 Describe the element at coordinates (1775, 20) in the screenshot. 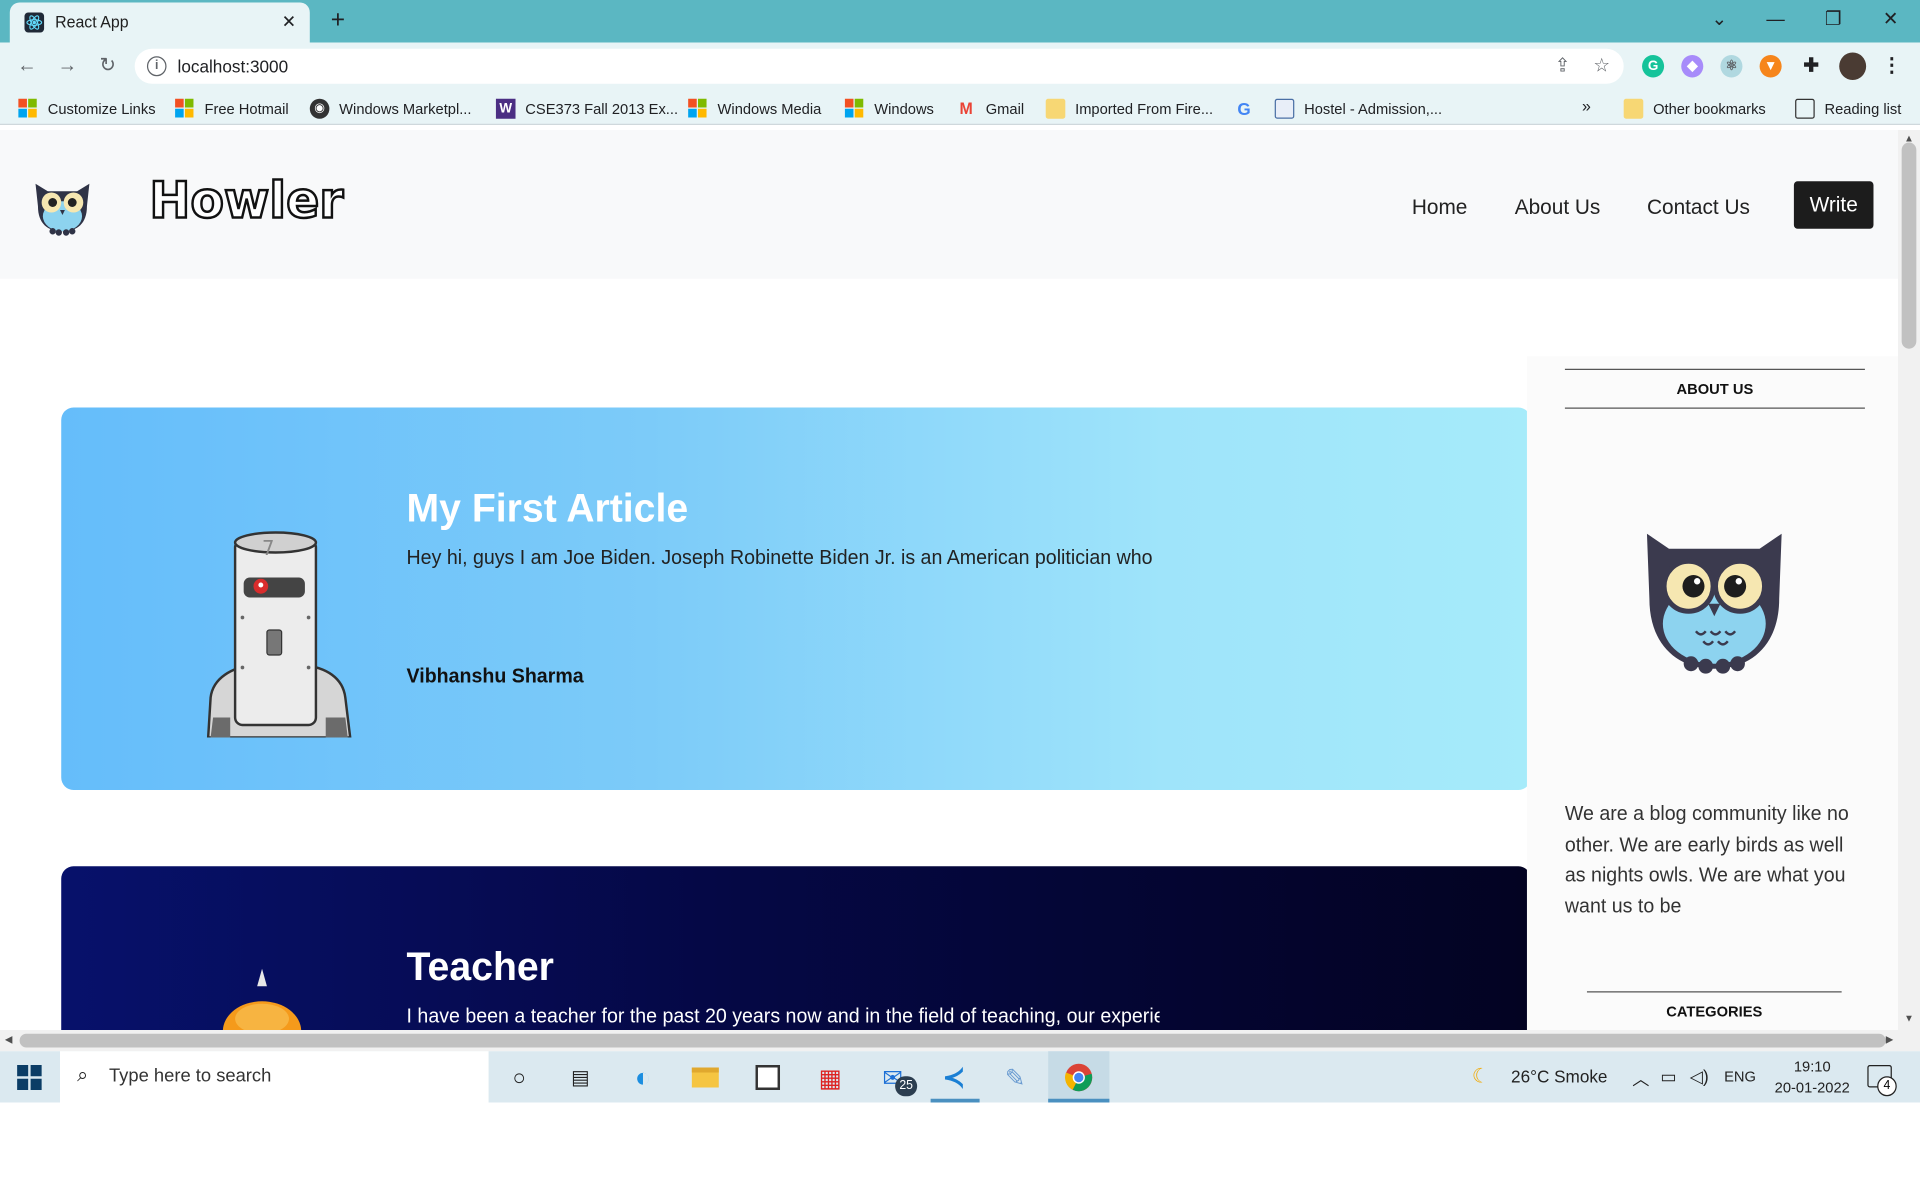

I see `minimize-icon: —` at that location.